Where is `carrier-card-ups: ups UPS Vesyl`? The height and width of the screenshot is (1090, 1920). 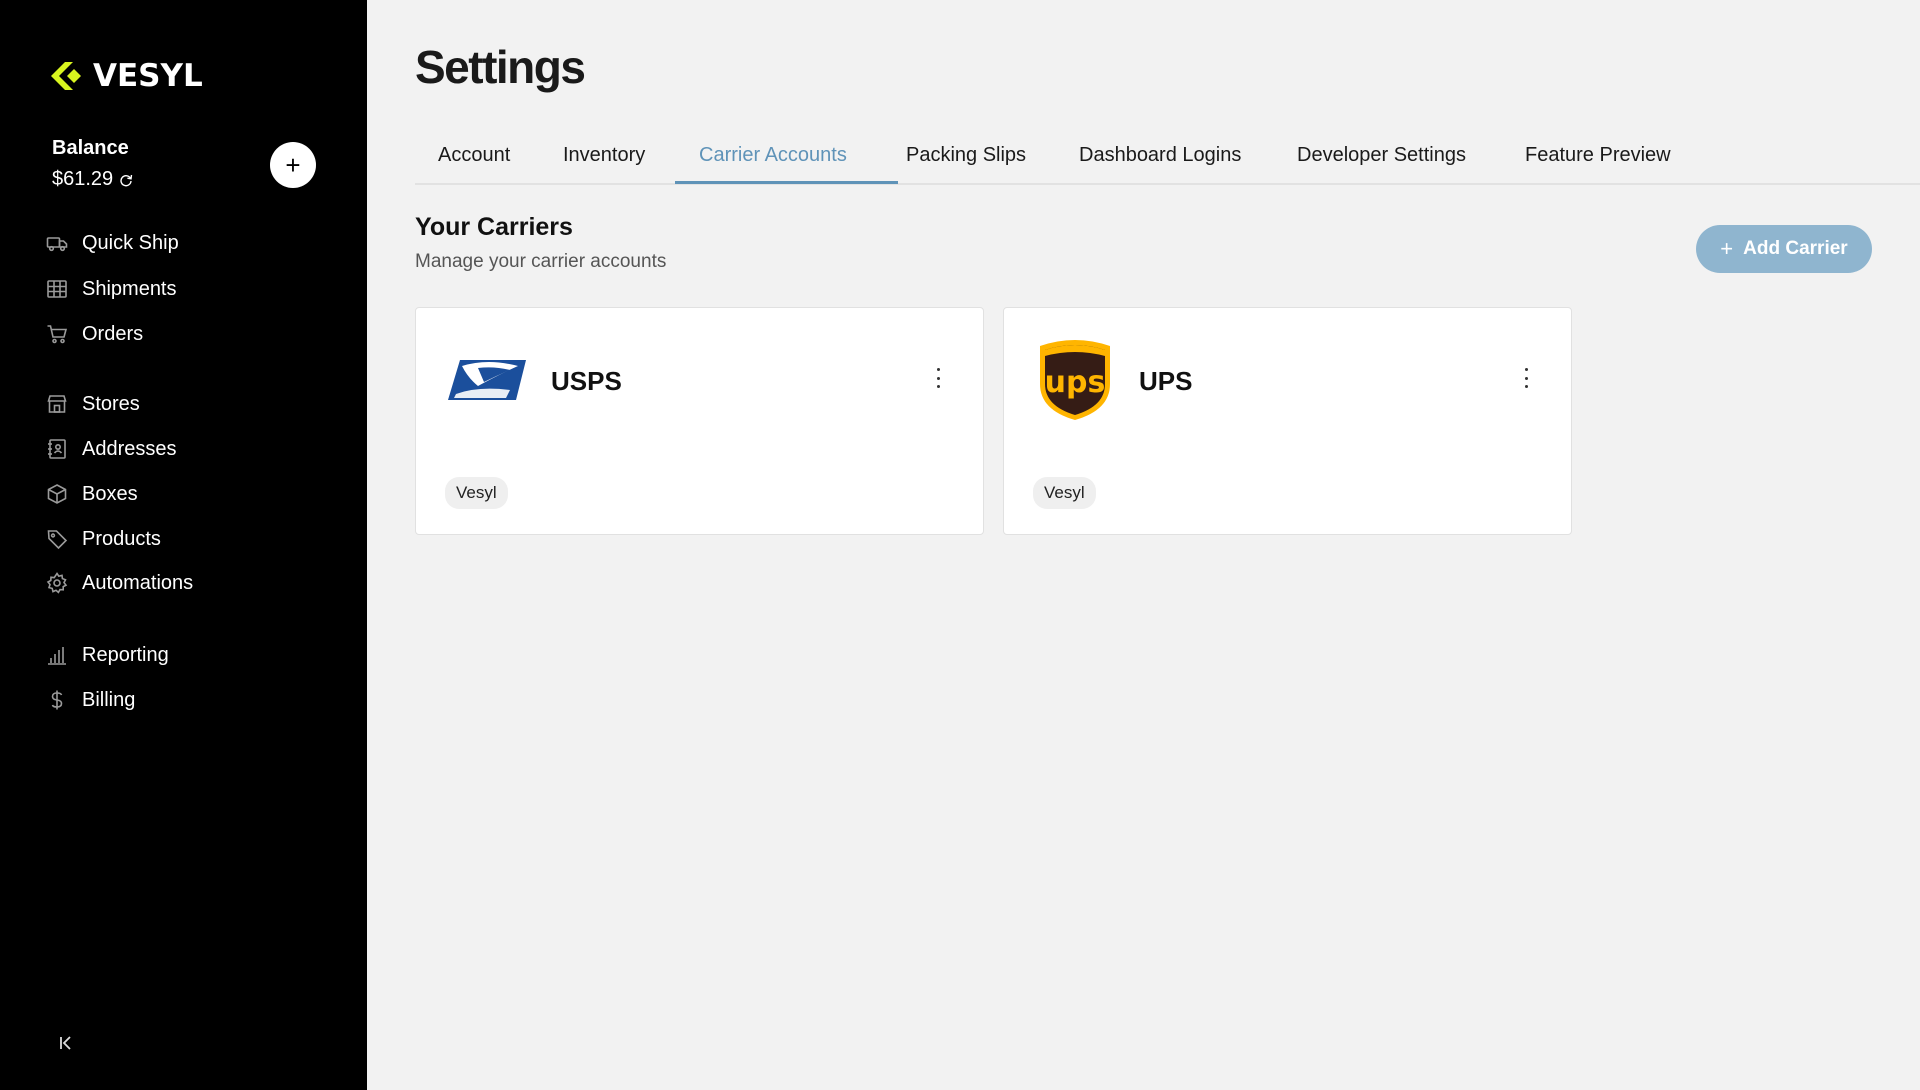 carrier-card-ups: ups UPS Vesyl is located at coordinates (1287, 421).